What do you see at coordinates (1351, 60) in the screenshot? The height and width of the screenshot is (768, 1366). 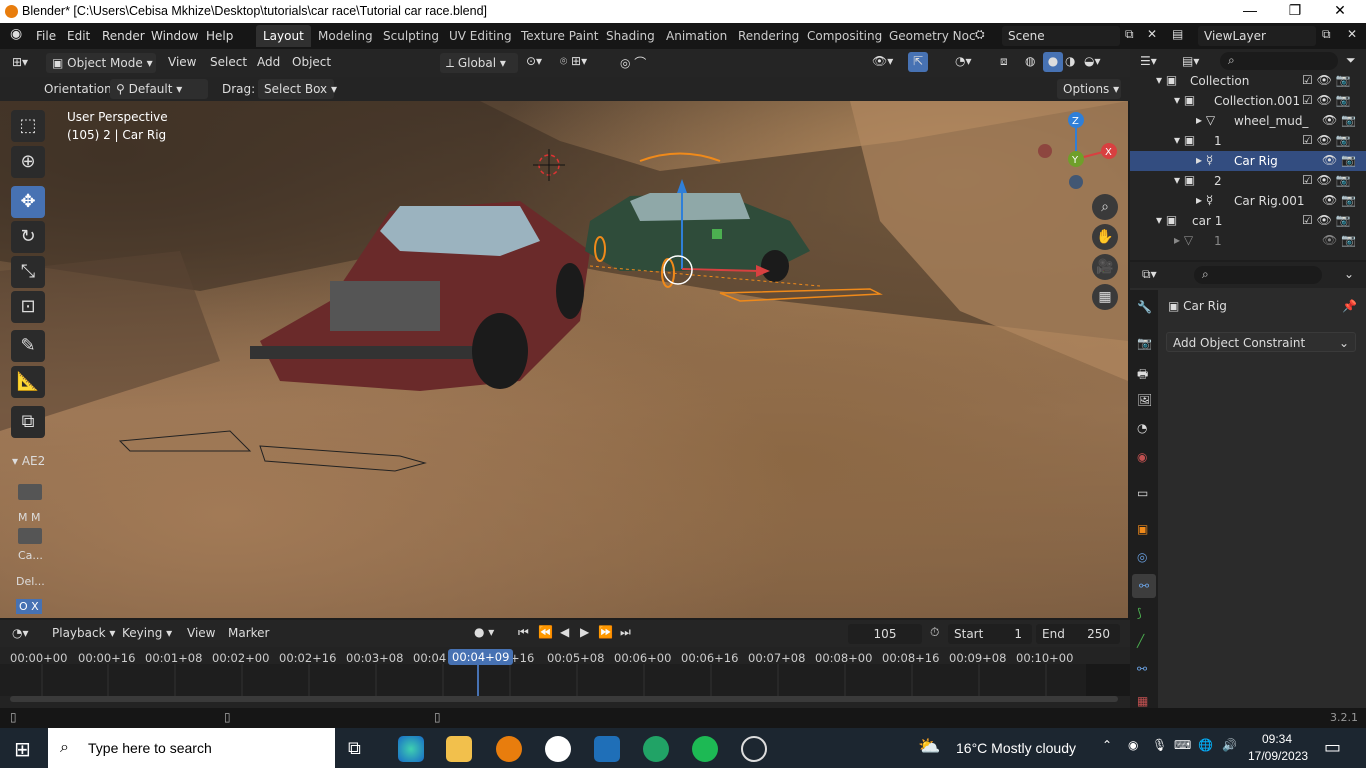 I see `filter-icon: ⏷` at bounding box center [1351, 60].